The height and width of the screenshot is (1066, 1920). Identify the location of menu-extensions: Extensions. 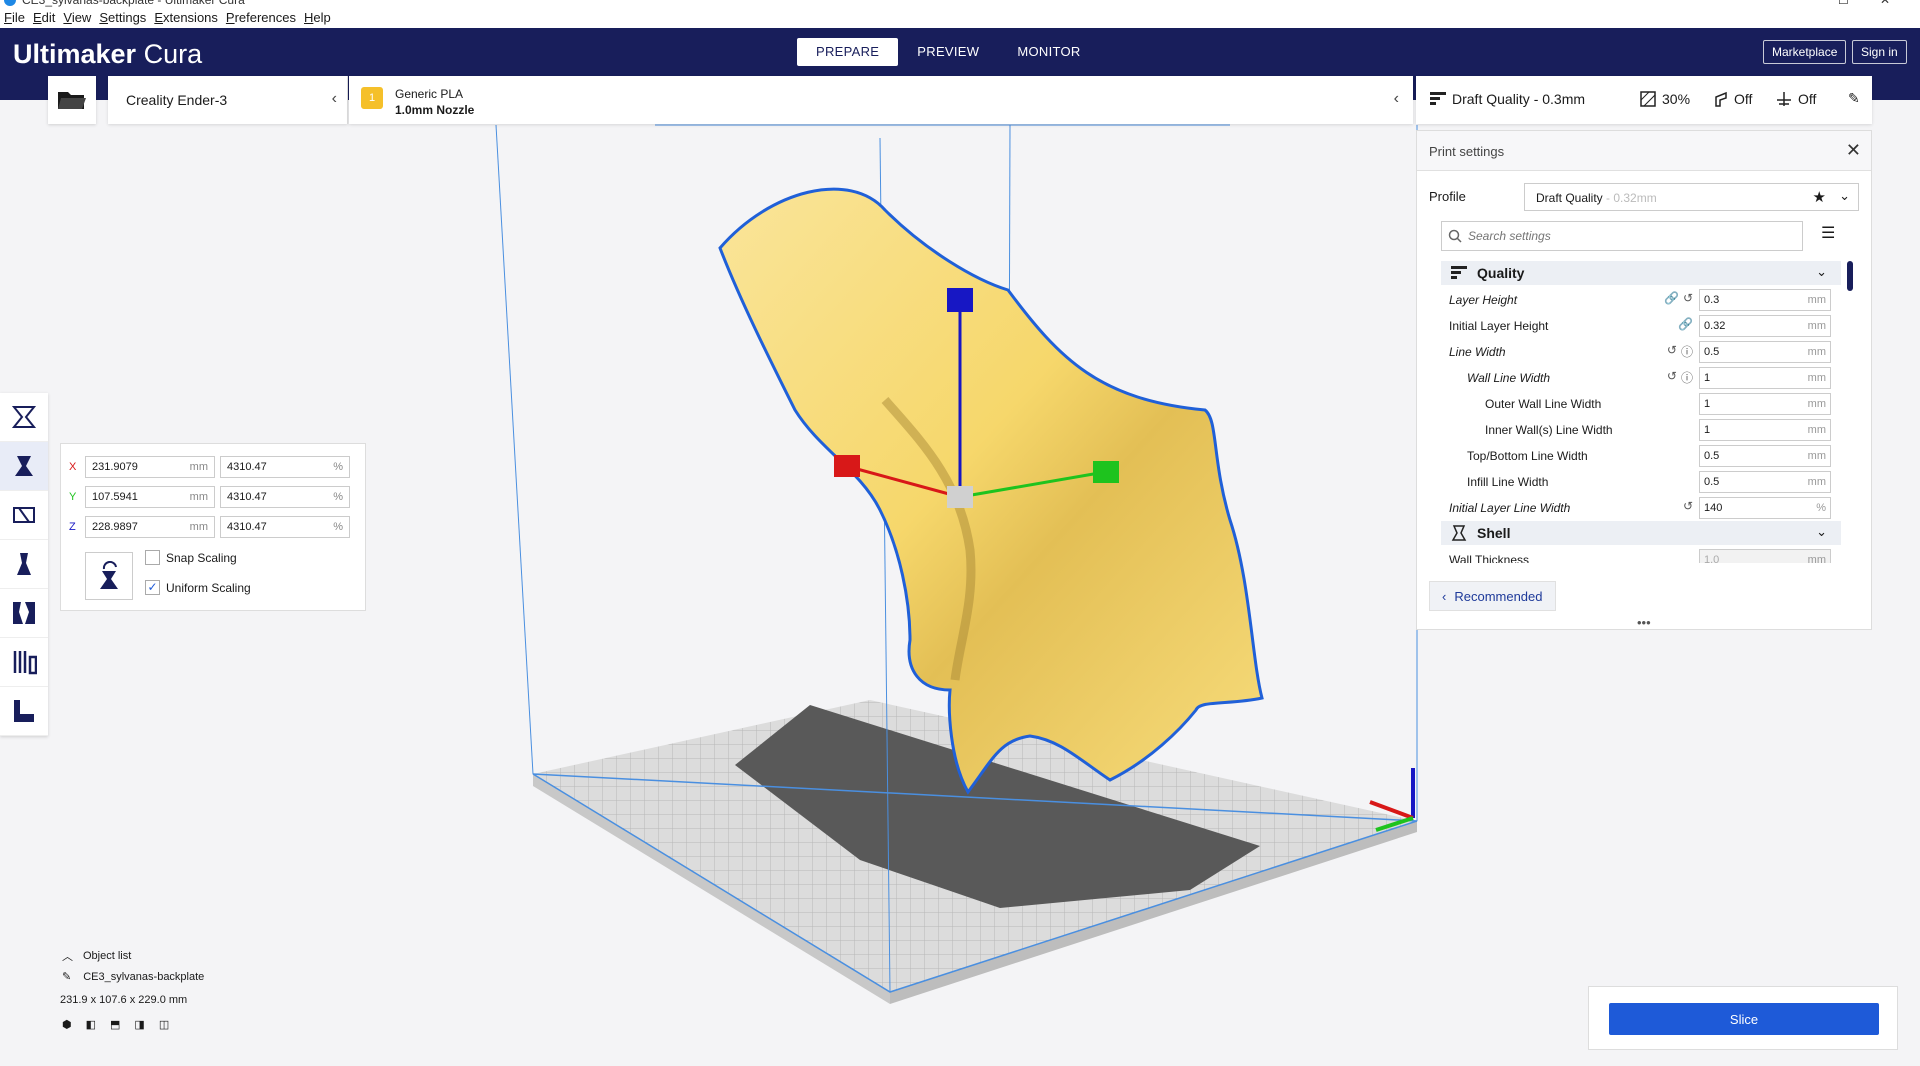
(186, 18).